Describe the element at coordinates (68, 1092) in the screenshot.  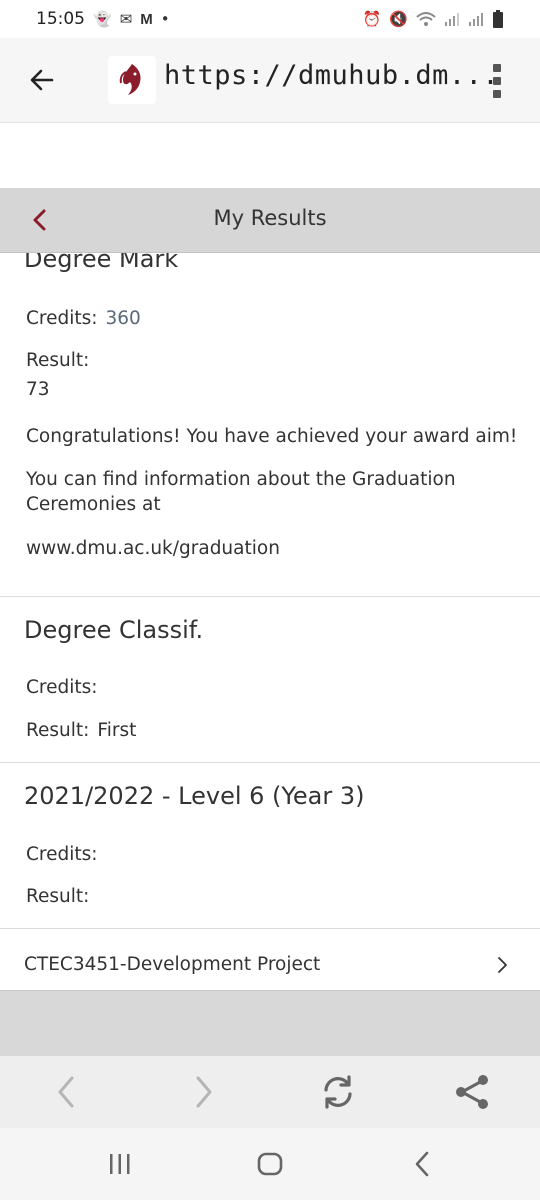
I see `back-nav-icon` at that location.